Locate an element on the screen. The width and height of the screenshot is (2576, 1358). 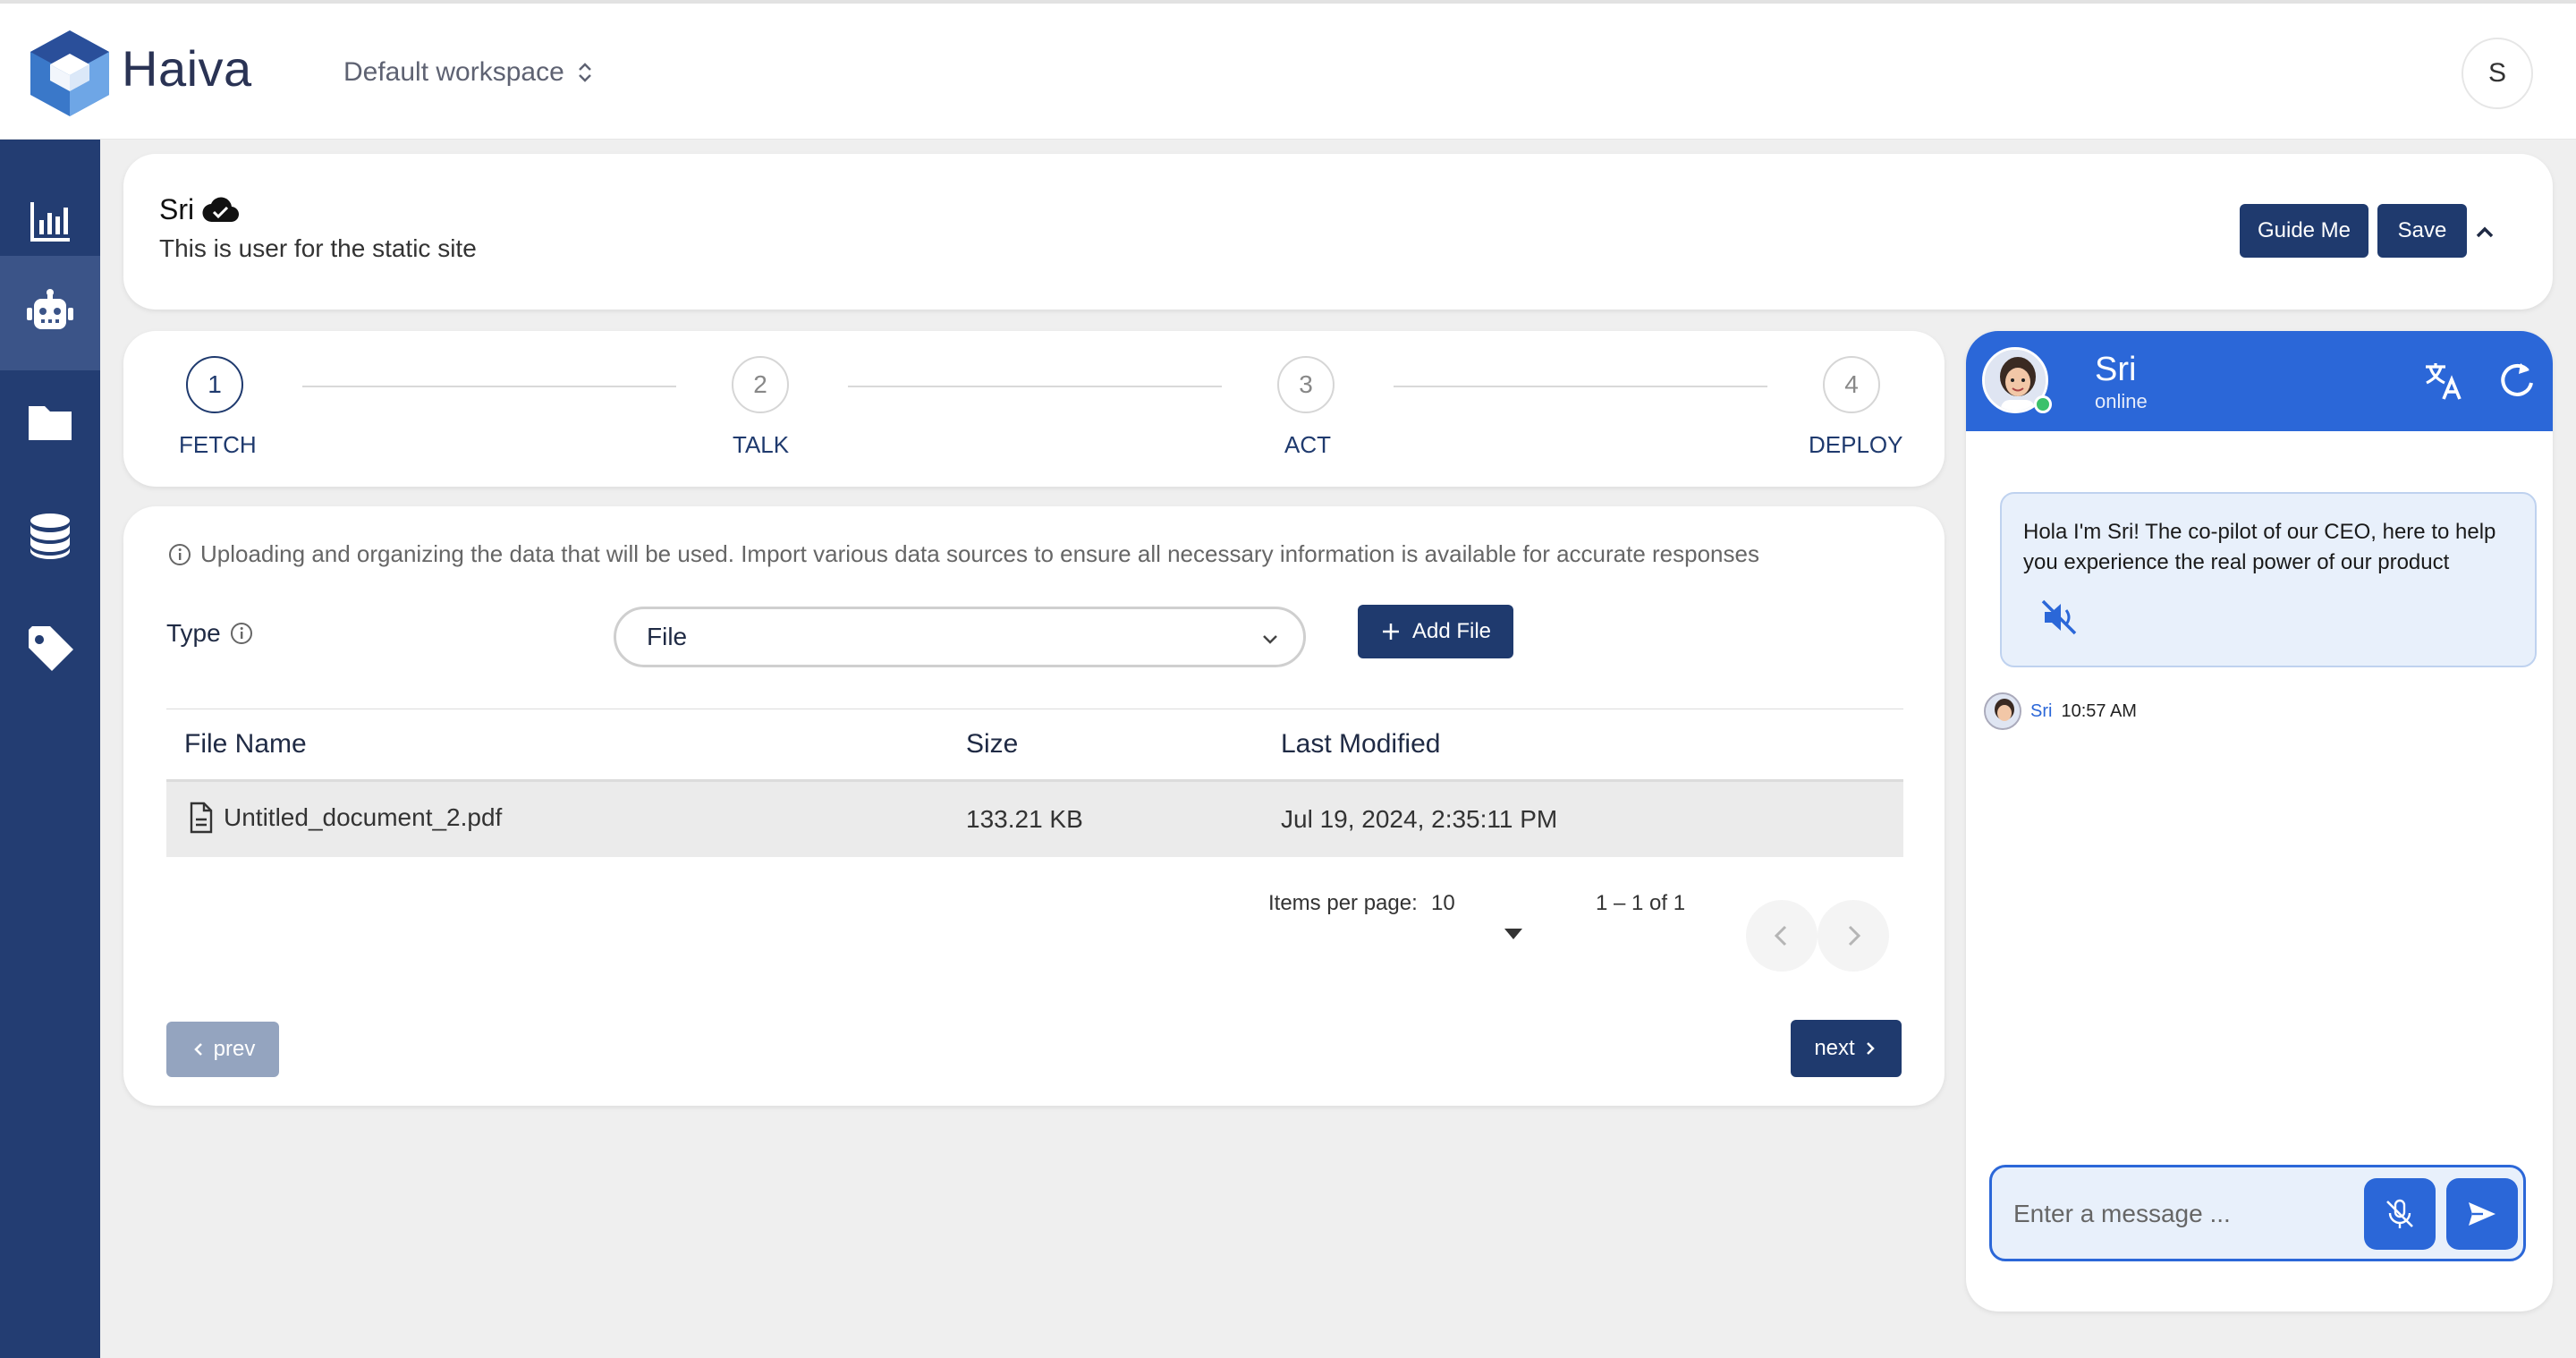
items-per-page-select: 10 is located at coordinates (1443, 903).